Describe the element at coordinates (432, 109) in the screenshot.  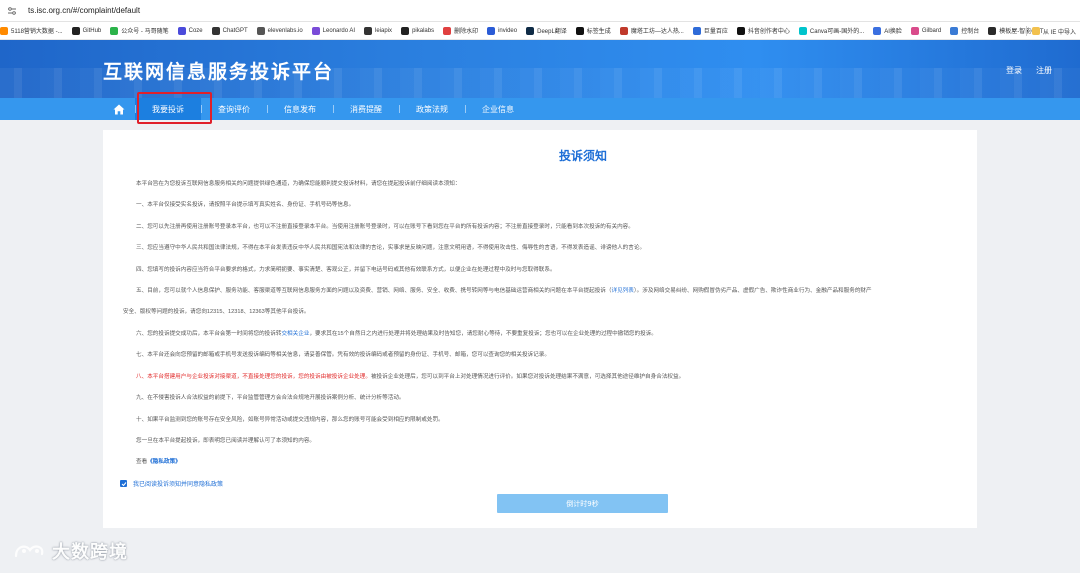
I see `nav-item-policy: 政策法规` at that location.